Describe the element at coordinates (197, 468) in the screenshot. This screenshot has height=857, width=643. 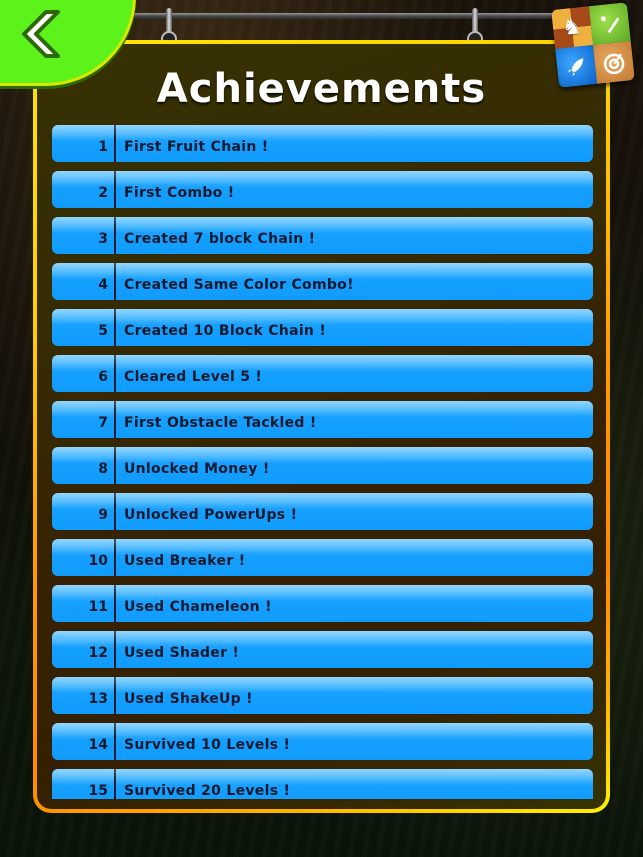
I see `achievement-label: Unlocked Money !` at that location.